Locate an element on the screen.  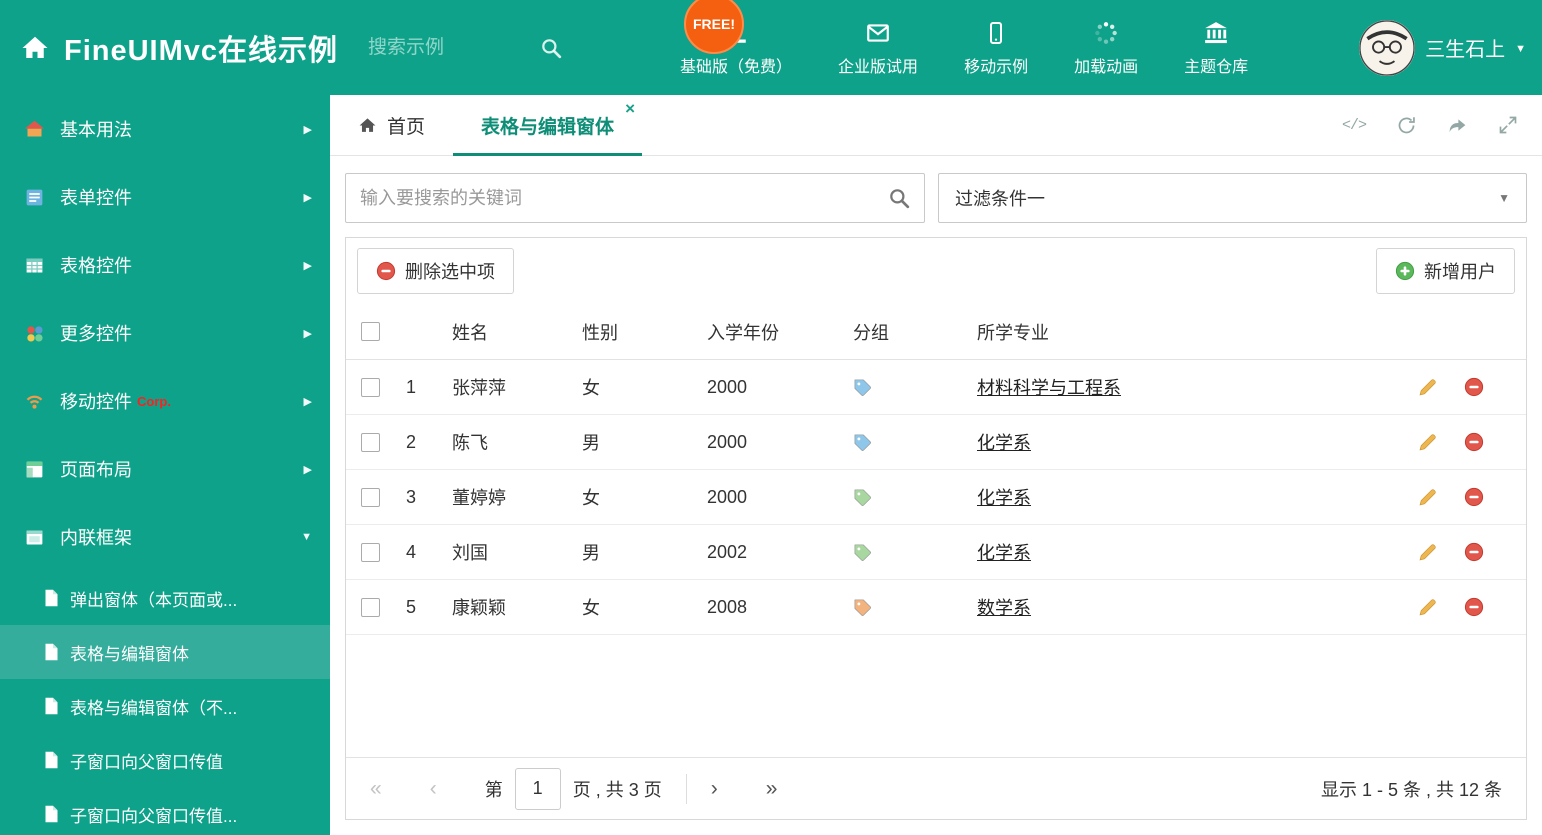
table-row: 2 陈飞 男 2000 化学系 is located at coordinates (936, 442).